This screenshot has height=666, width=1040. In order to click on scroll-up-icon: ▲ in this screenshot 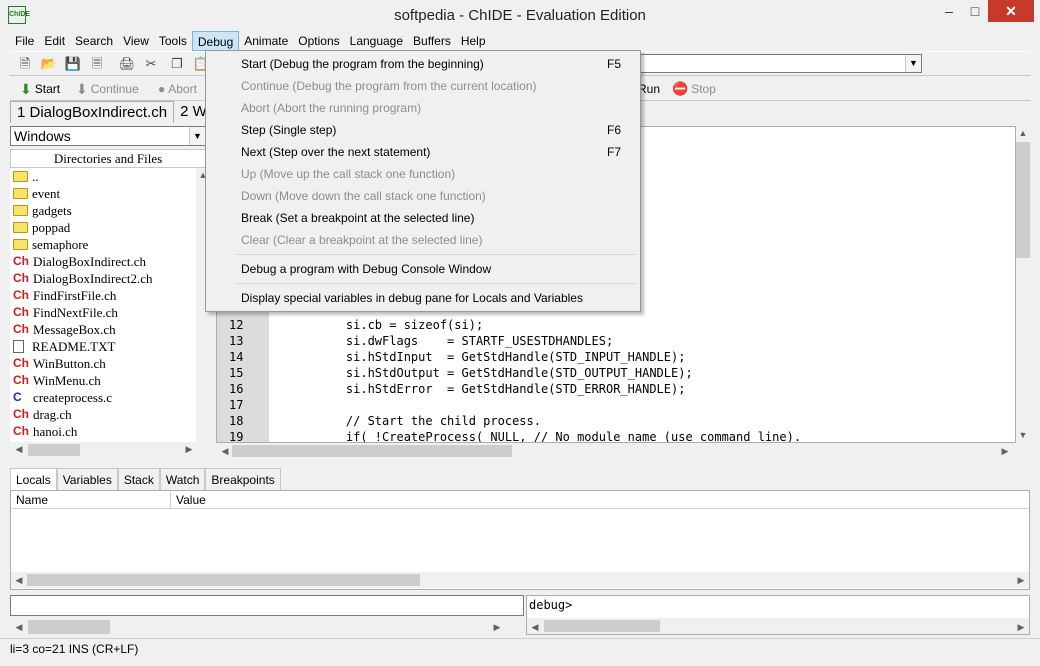, I will do `click(1023, 133)`.